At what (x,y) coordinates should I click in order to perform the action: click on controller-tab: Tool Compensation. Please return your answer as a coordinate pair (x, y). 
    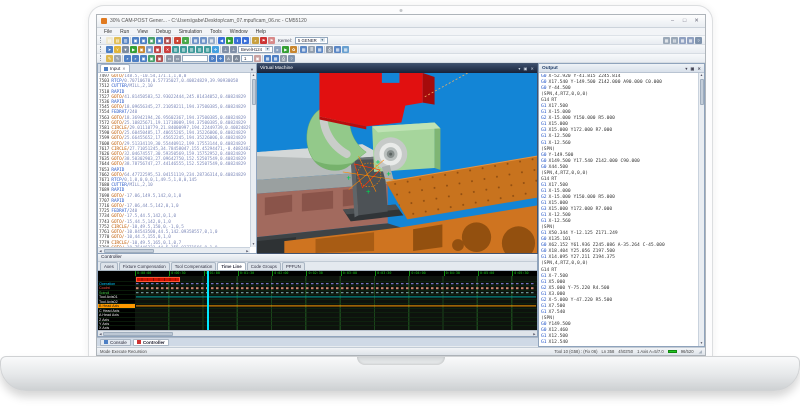
    Looking at the image, I should click on (193, 266).